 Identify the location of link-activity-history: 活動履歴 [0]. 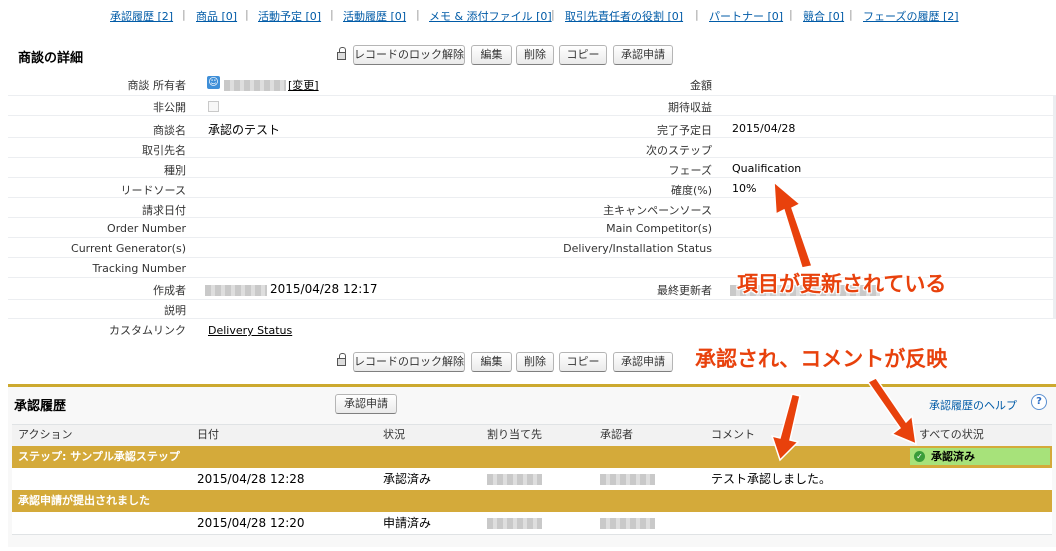
(374, 16).